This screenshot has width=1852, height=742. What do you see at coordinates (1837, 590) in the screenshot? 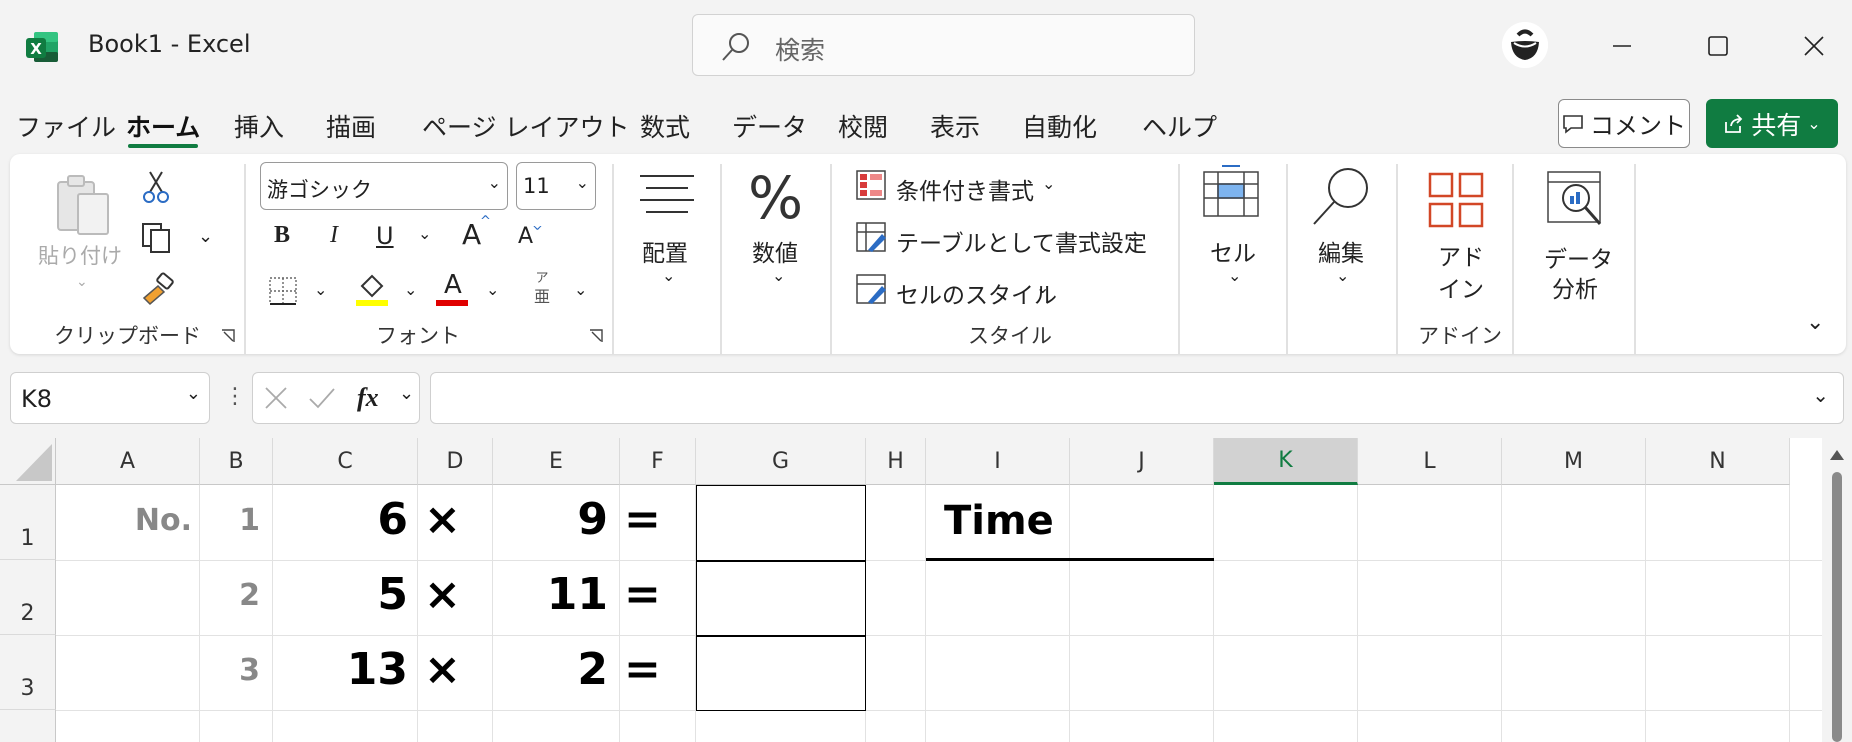
I see `vertical-scrollbar` at bounding box center [1837, 590].